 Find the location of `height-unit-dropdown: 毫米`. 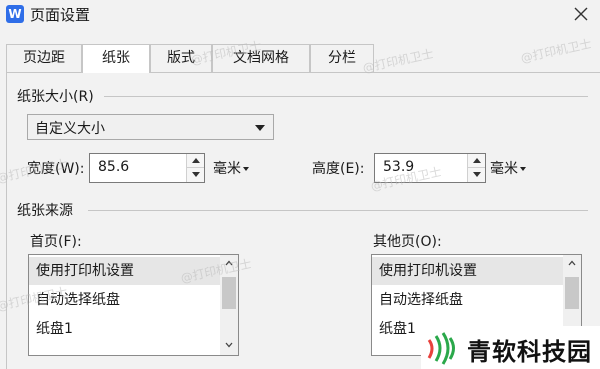

height-unit-dropdown: 毫米 is located at coordinates (508, 168).